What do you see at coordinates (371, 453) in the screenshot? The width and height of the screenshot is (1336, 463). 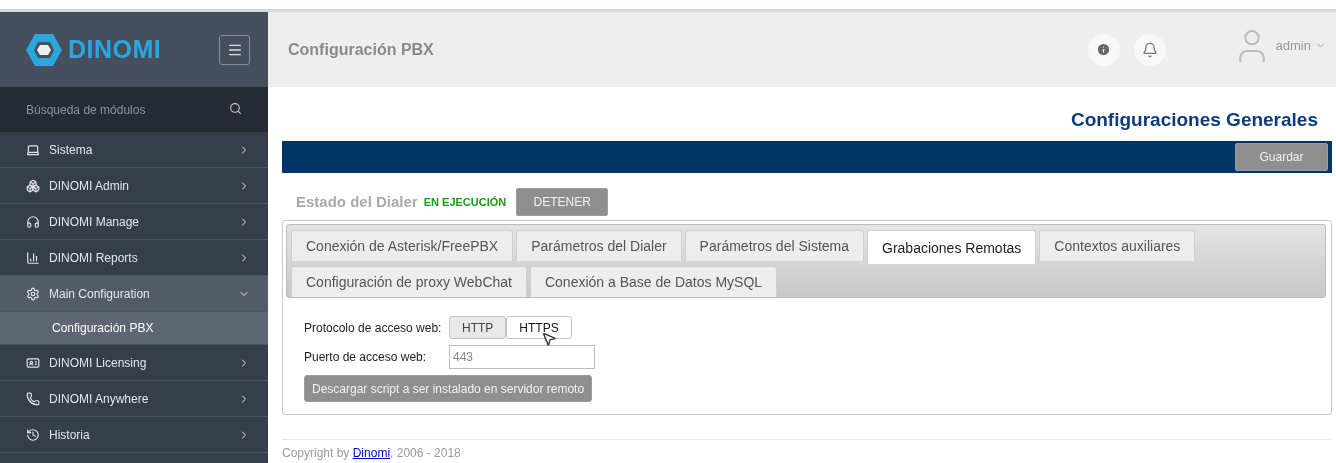 I see `copyright-text: Copyright by Dinomi, 2006 - 2018` at bounding box center [371, 453].